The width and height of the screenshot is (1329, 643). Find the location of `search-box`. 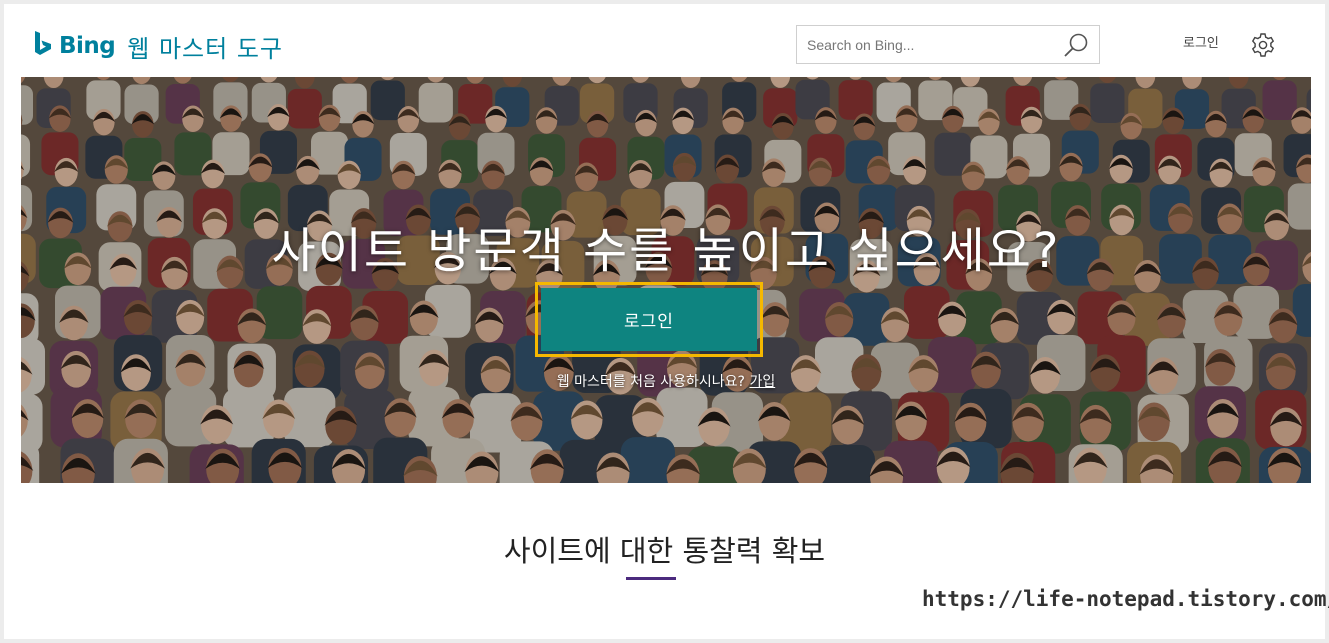

search-box is located at coordinates (948, 44).